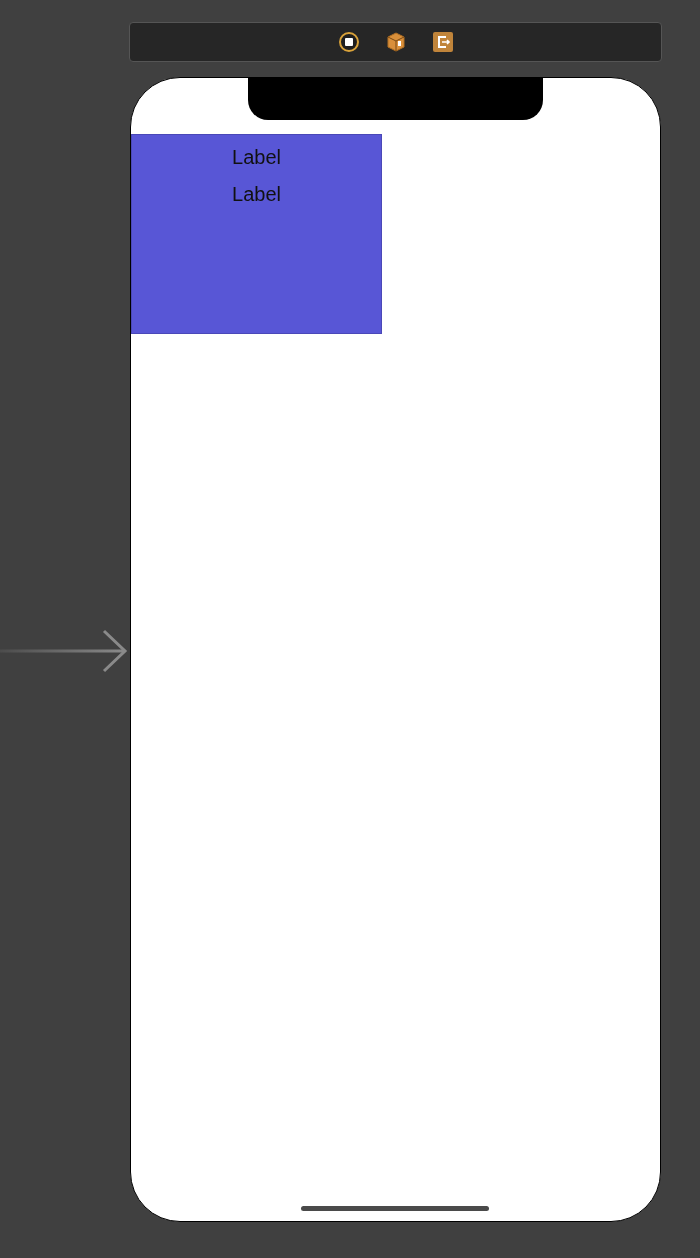 The width and height of the screenshot is (700, 1258). I want to click on exit-icon, so click(442, 42).